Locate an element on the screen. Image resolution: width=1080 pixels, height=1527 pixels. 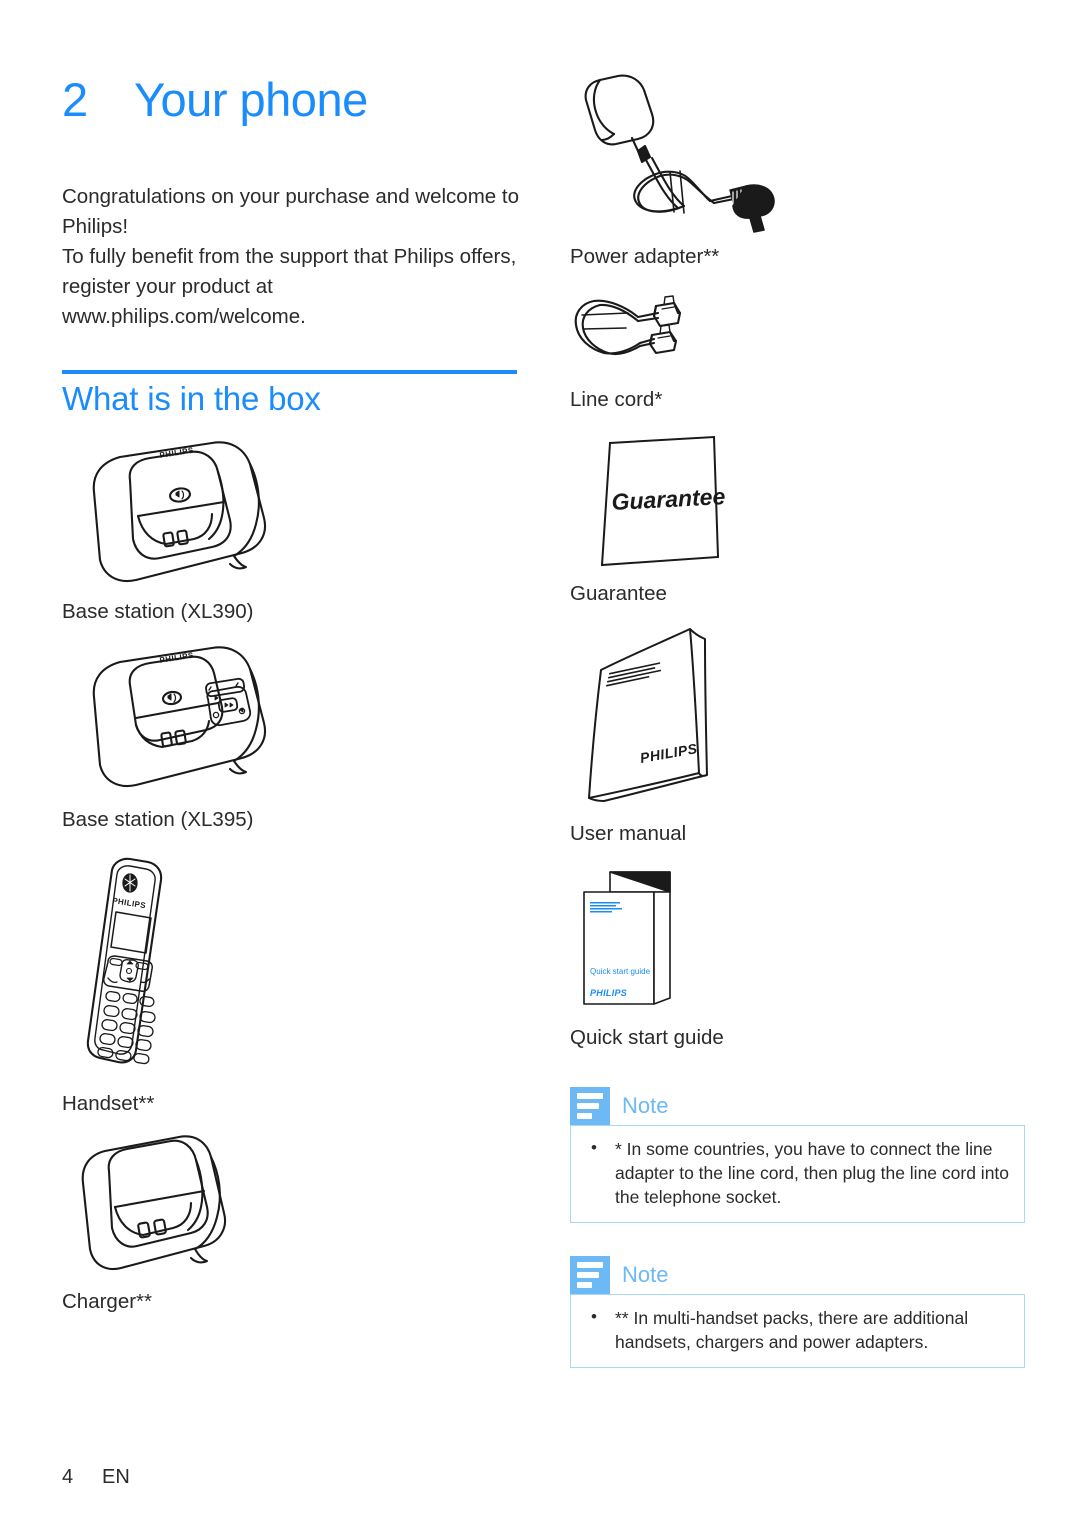
line-cord-illustration is located at coordinates (640, 332).